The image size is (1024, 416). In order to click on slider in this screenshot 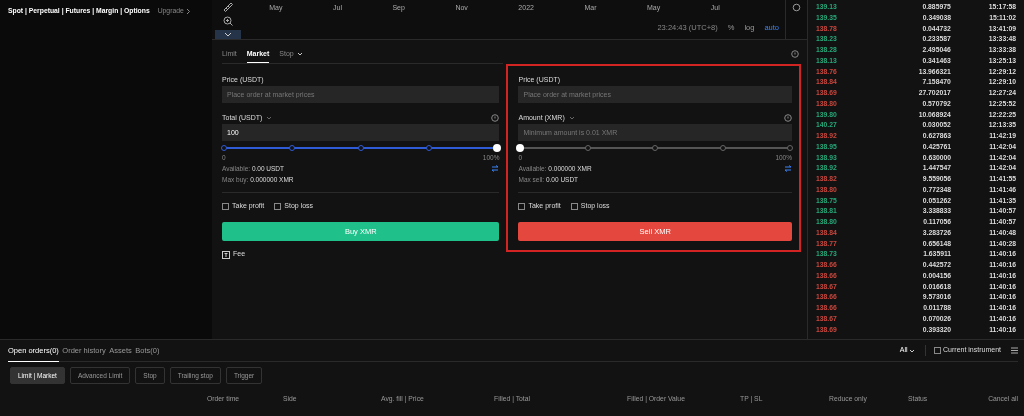, I will do `click(361, 148)`.